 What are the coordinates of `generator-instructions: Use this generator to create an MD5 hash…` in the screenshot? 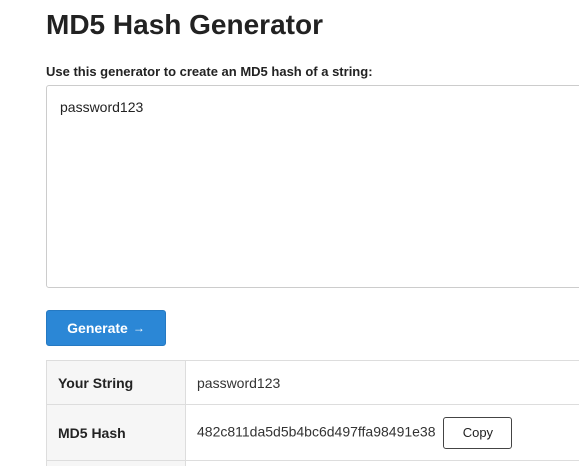 It's located at (209, 71).